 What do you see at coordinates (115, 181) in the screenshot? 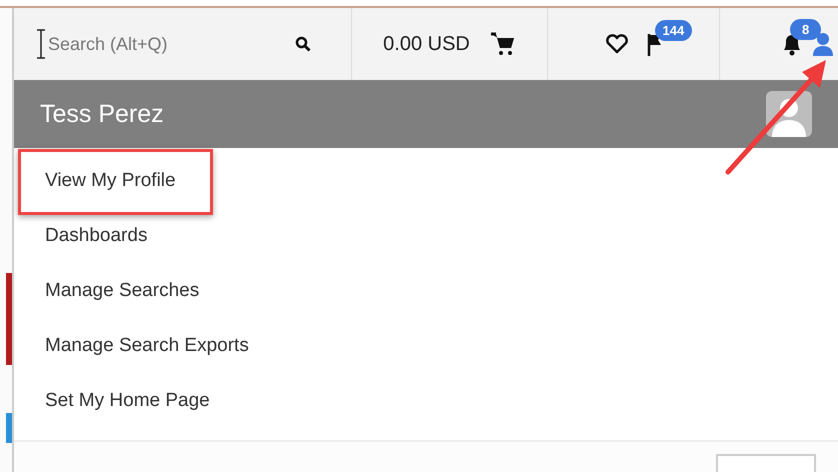
I see `menu-item: View My Profile` at bounding box center [115, 181].